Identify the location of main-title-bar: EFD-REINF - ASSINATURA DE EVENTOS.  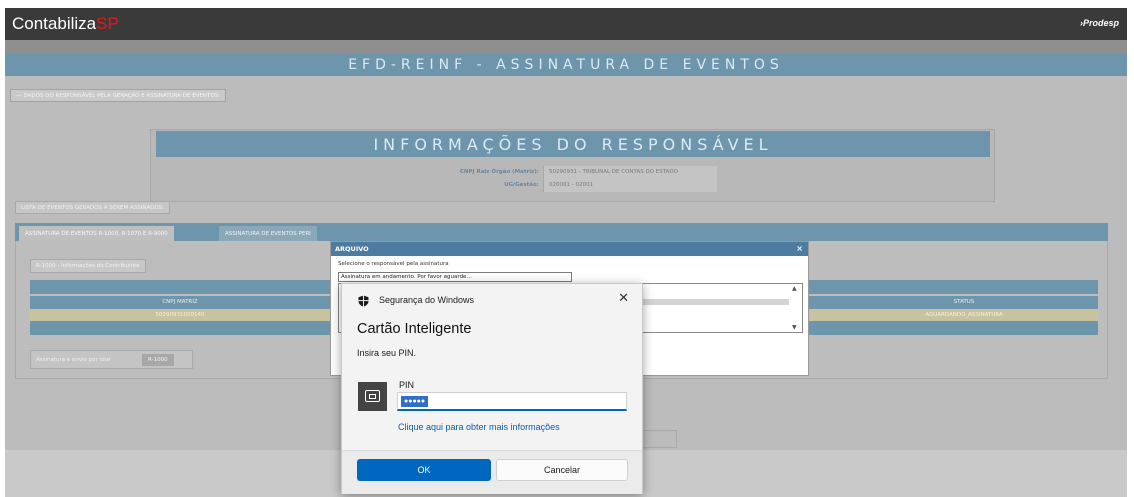
(566, 65).